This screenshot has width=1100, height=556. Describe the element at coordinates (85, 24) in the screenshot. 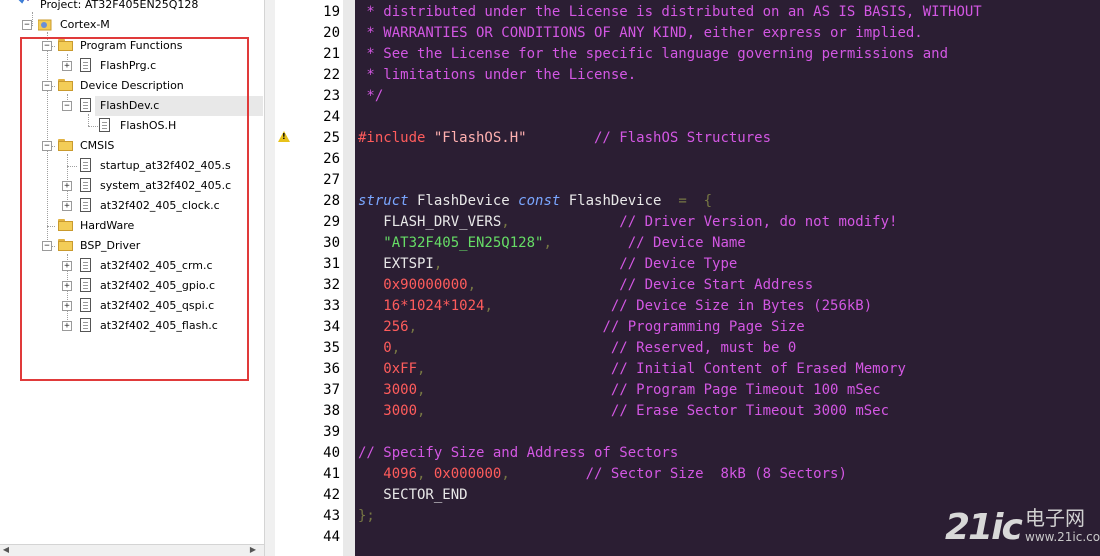

I see `target-label: Cortex-M` at that location.